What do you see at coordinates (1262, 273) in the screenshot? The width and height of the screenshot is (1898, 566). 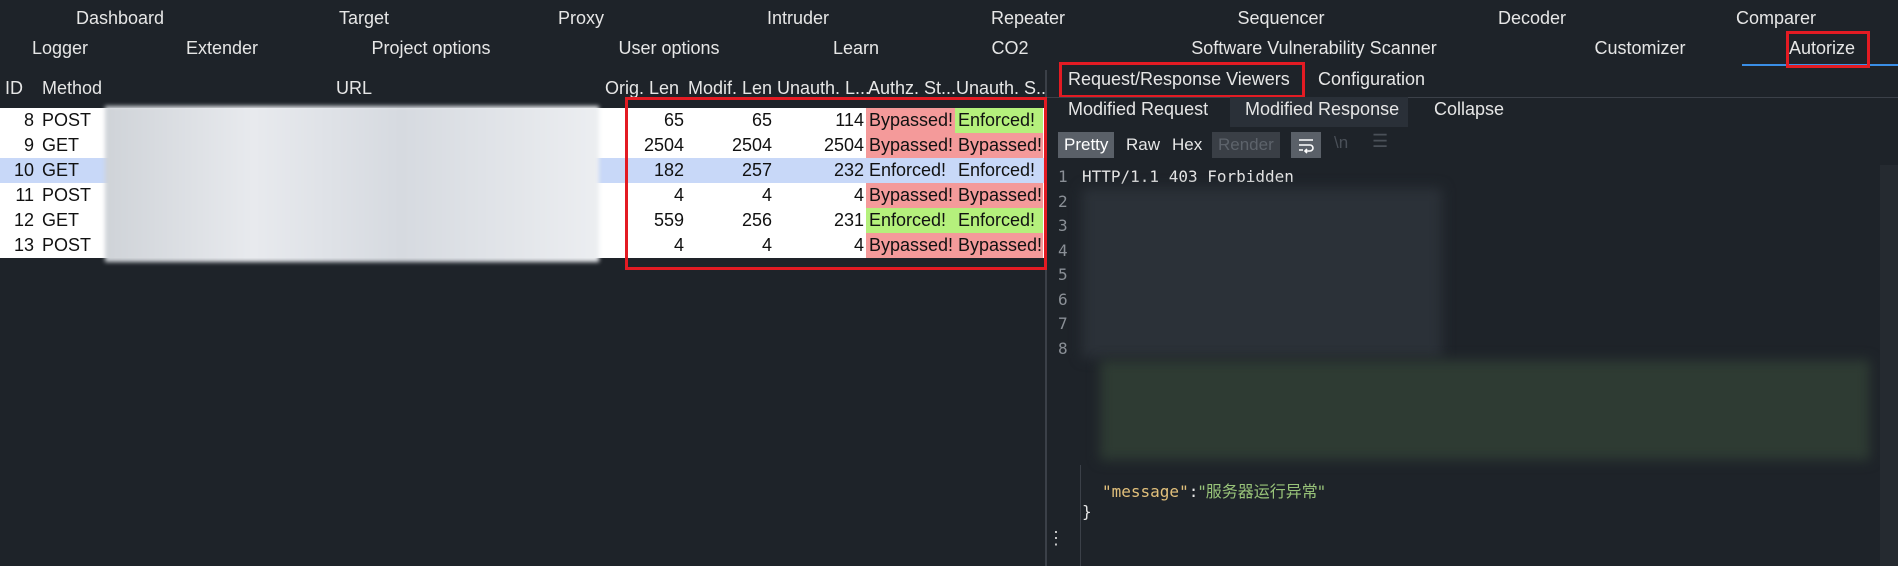 I see `redacted-headers` at bounding box center [1262, 273].